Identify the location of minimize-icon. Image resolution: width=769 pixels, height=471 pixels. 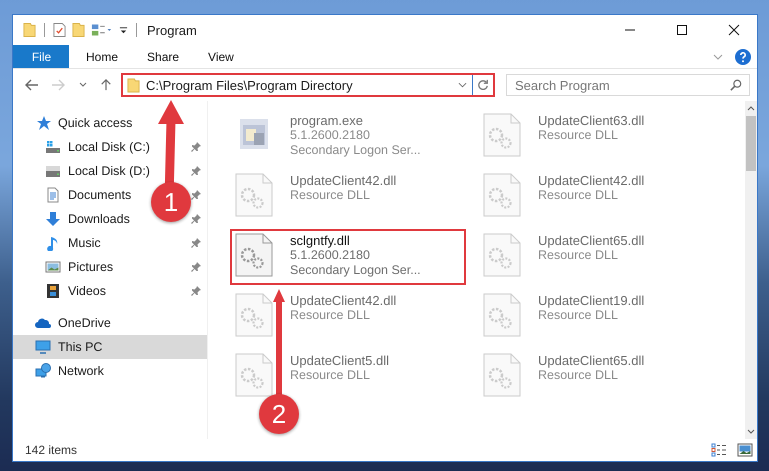
(630, 30).